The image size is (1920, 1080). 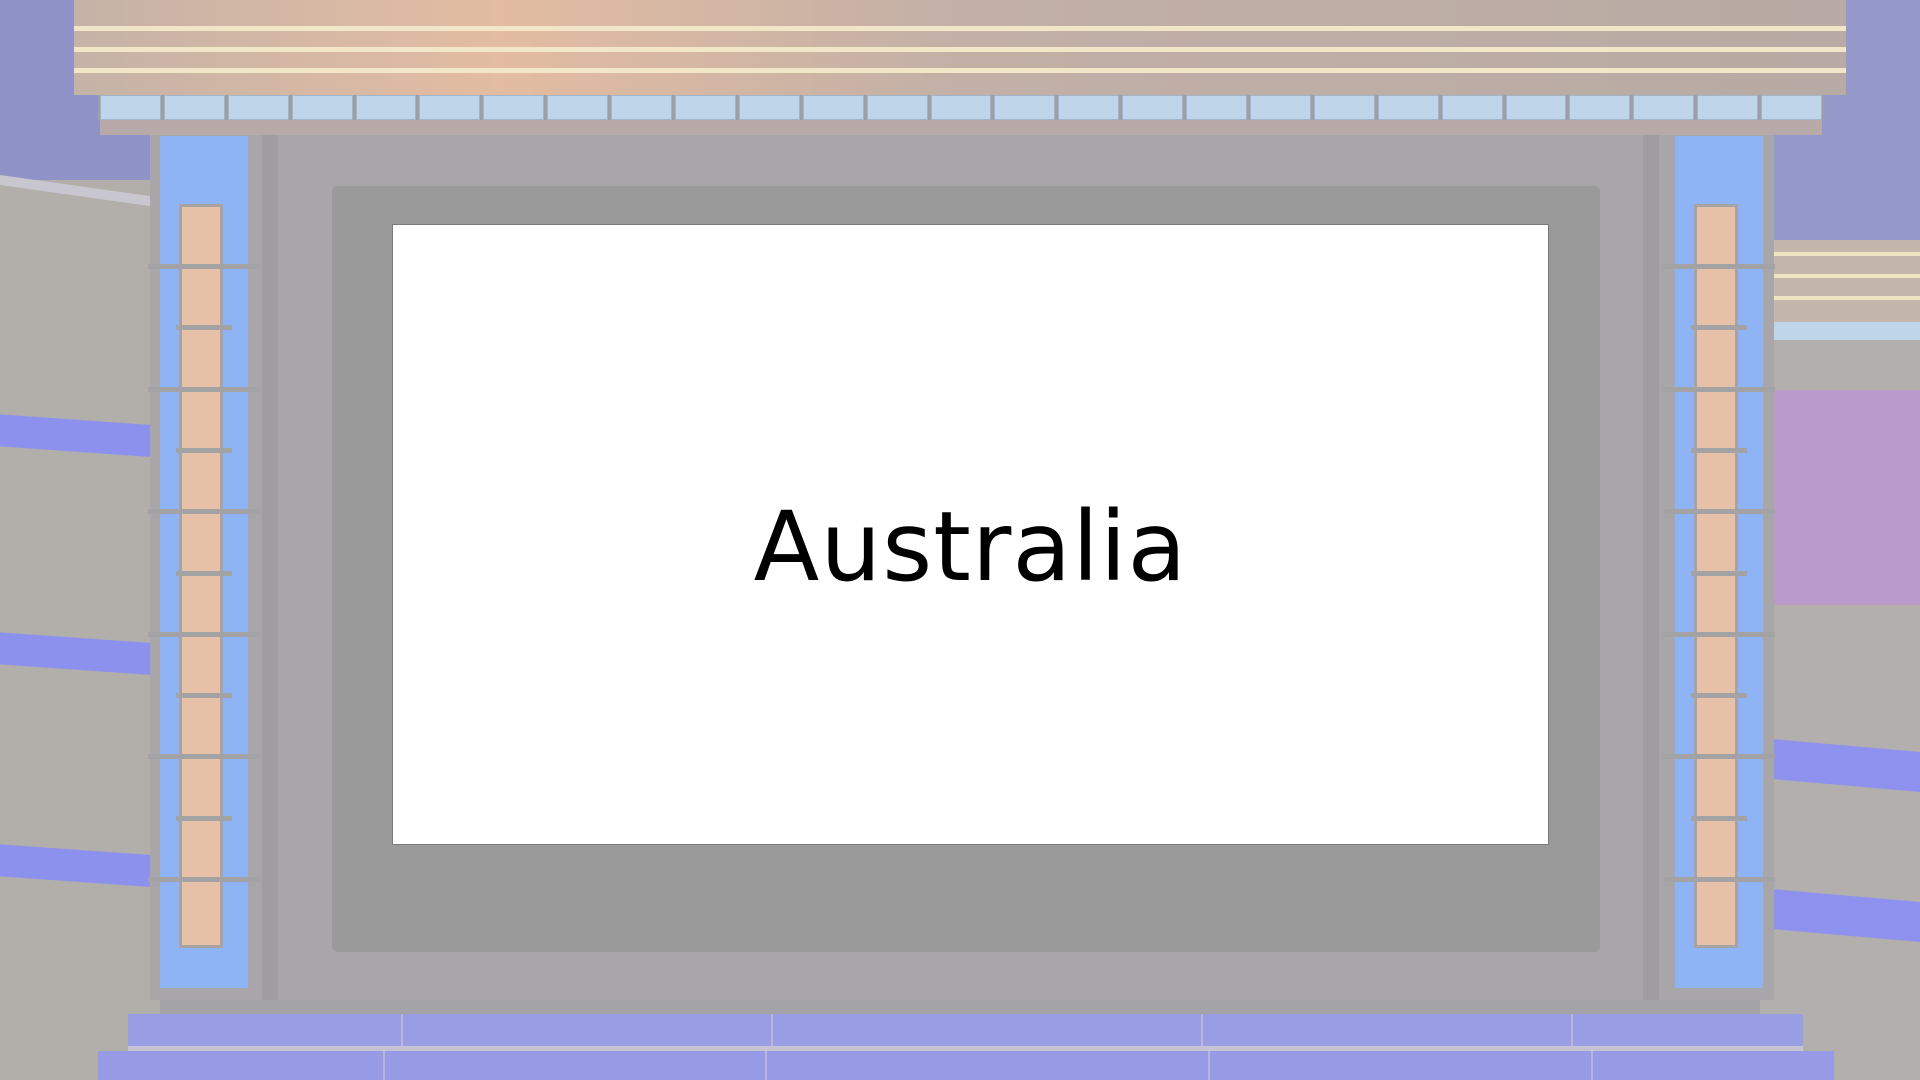 What do you see at coordinates (1840, 290) in the screenshot?
I see `right-wall-ledge` at bounding box center [1840, 290].